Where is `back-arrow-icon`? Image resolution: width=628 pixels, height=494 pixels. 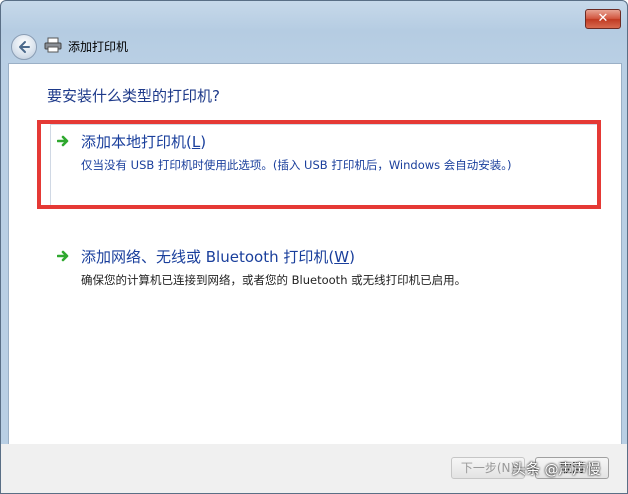 back-arrow-icon is located at coordinates (24, 47).